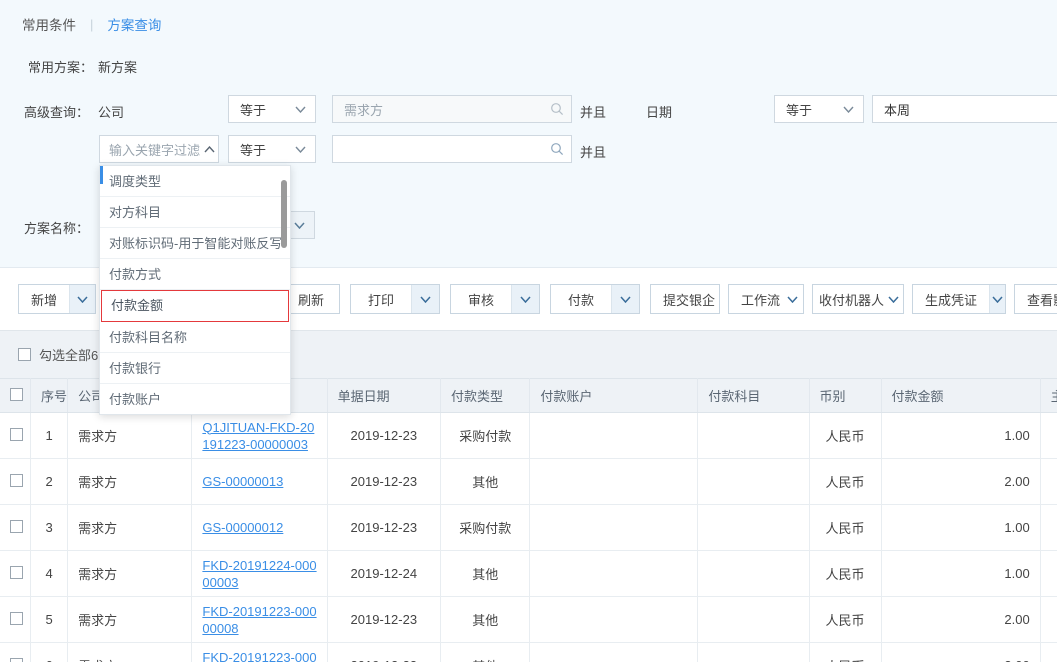 Image resolution: width=1057 pixels, height=662 pixels. What do you see at coordinates (24, 354) in the screenshot?
I see `select-all-checkbox` at bounding box center [24, 354].